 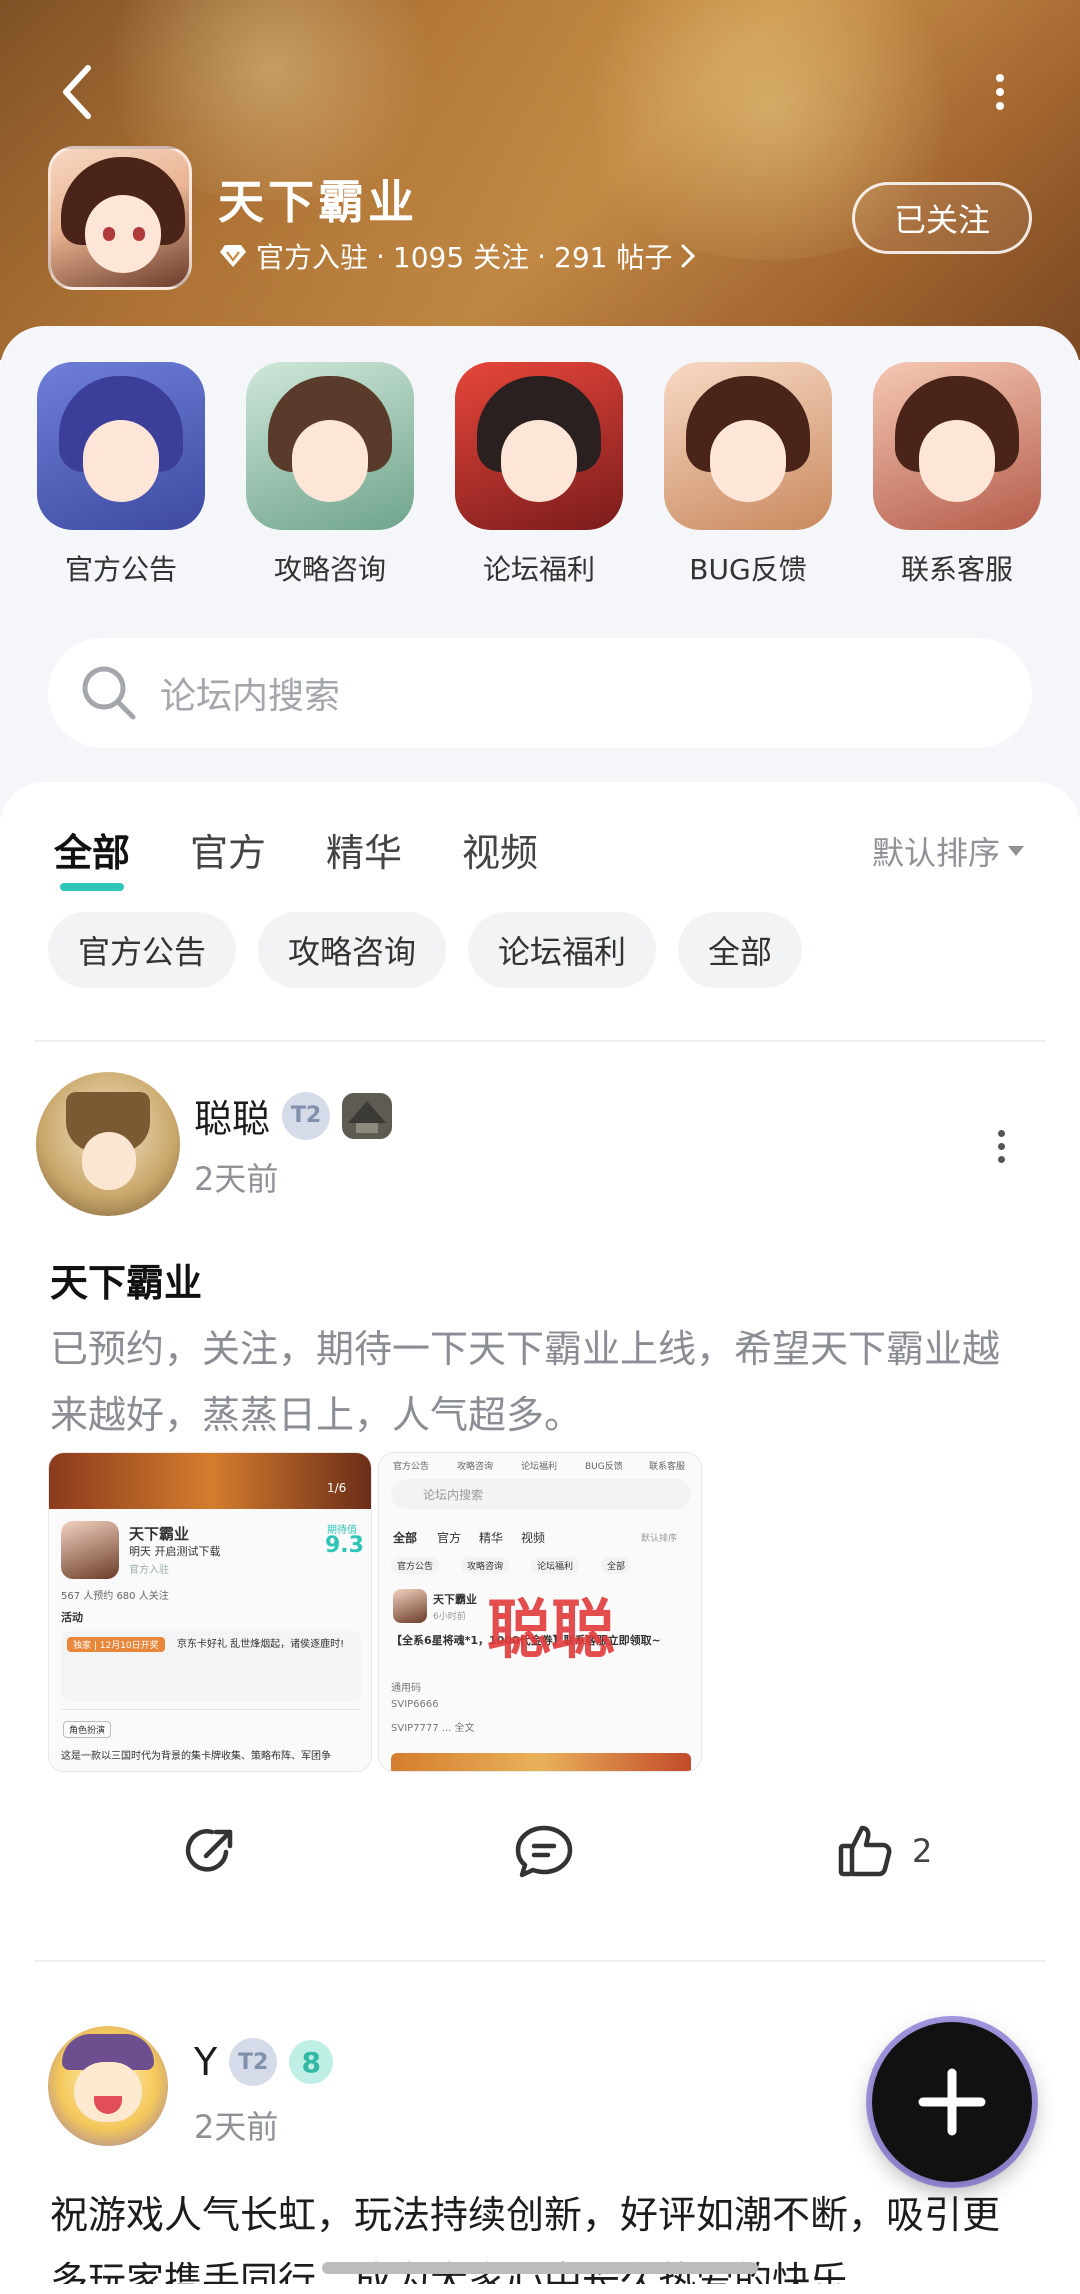 I want to click on search-icon, so click(x=109, y=693).